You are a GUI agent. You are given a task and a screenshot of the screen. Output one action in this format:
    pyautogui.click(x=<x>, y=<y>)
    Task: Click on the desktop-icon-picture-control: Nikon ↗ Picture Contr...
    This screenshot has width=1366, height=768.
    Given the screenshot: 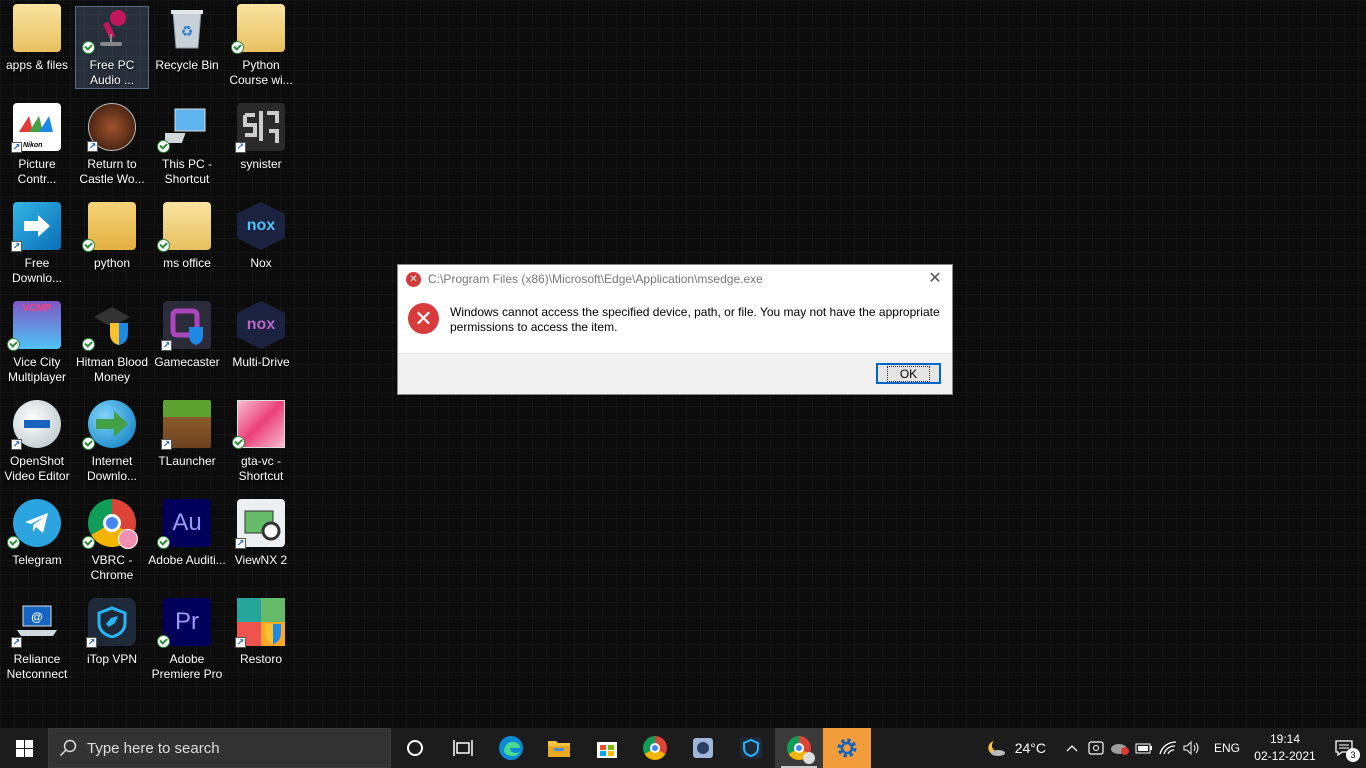 What is the action you would take?
    pyautogui.click(x=37, y=145)
    